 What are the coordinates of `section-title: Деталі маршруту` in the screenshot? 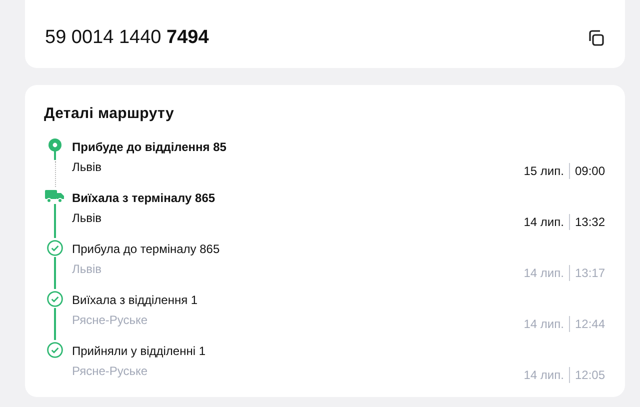 It's located at (110, 113).